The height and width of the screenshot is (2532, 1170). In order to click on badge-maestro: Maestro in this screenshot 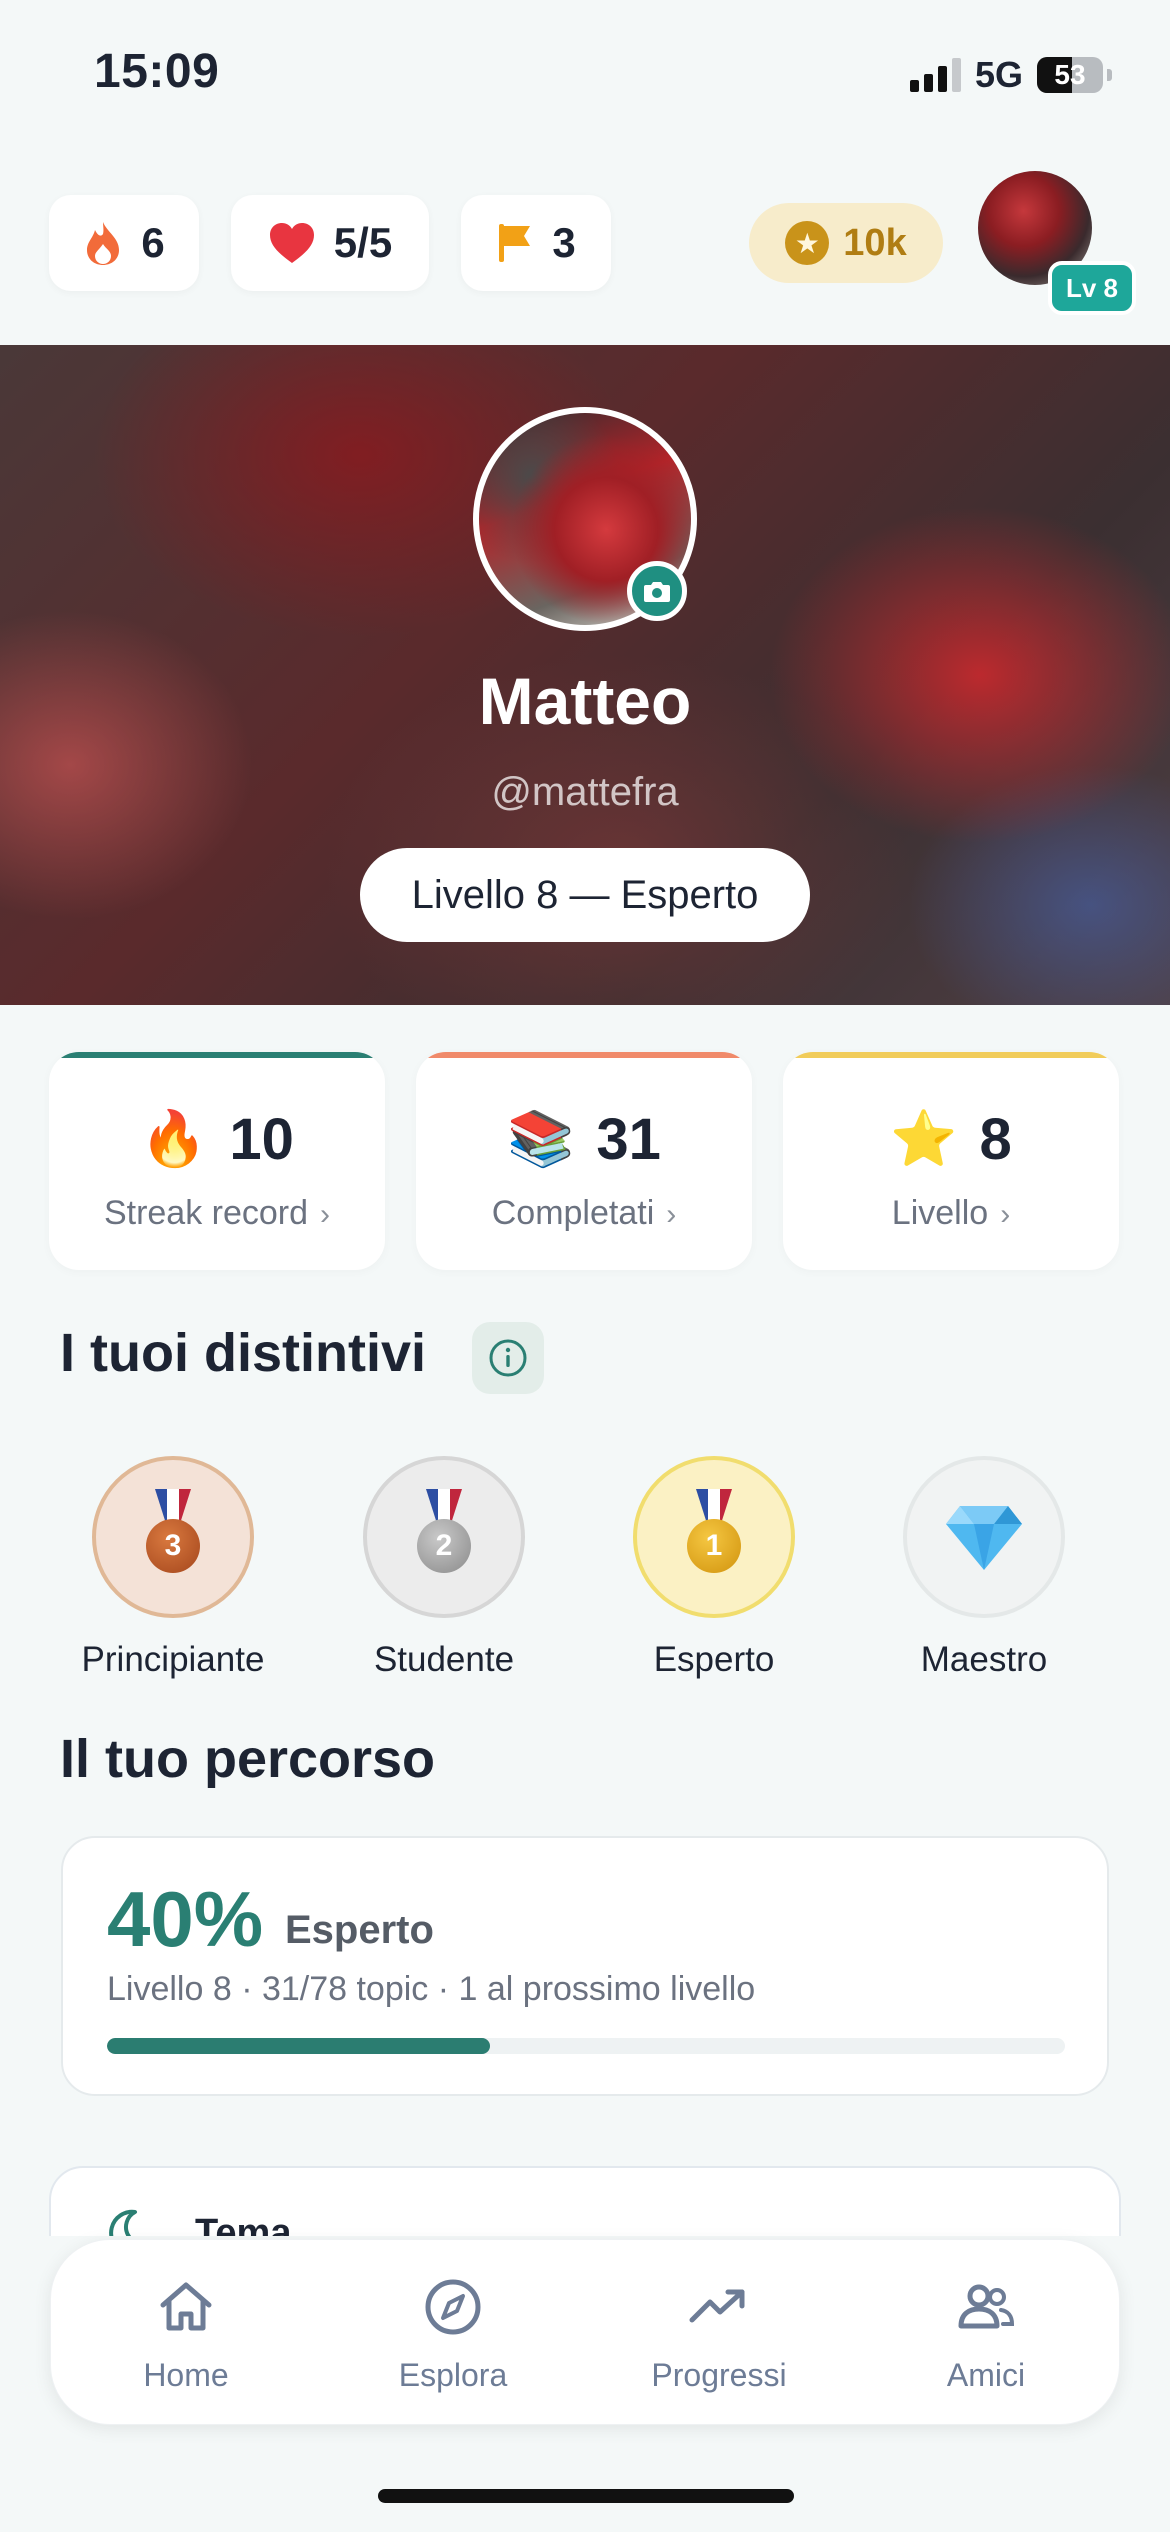, I will do `click(984, 1568)`.